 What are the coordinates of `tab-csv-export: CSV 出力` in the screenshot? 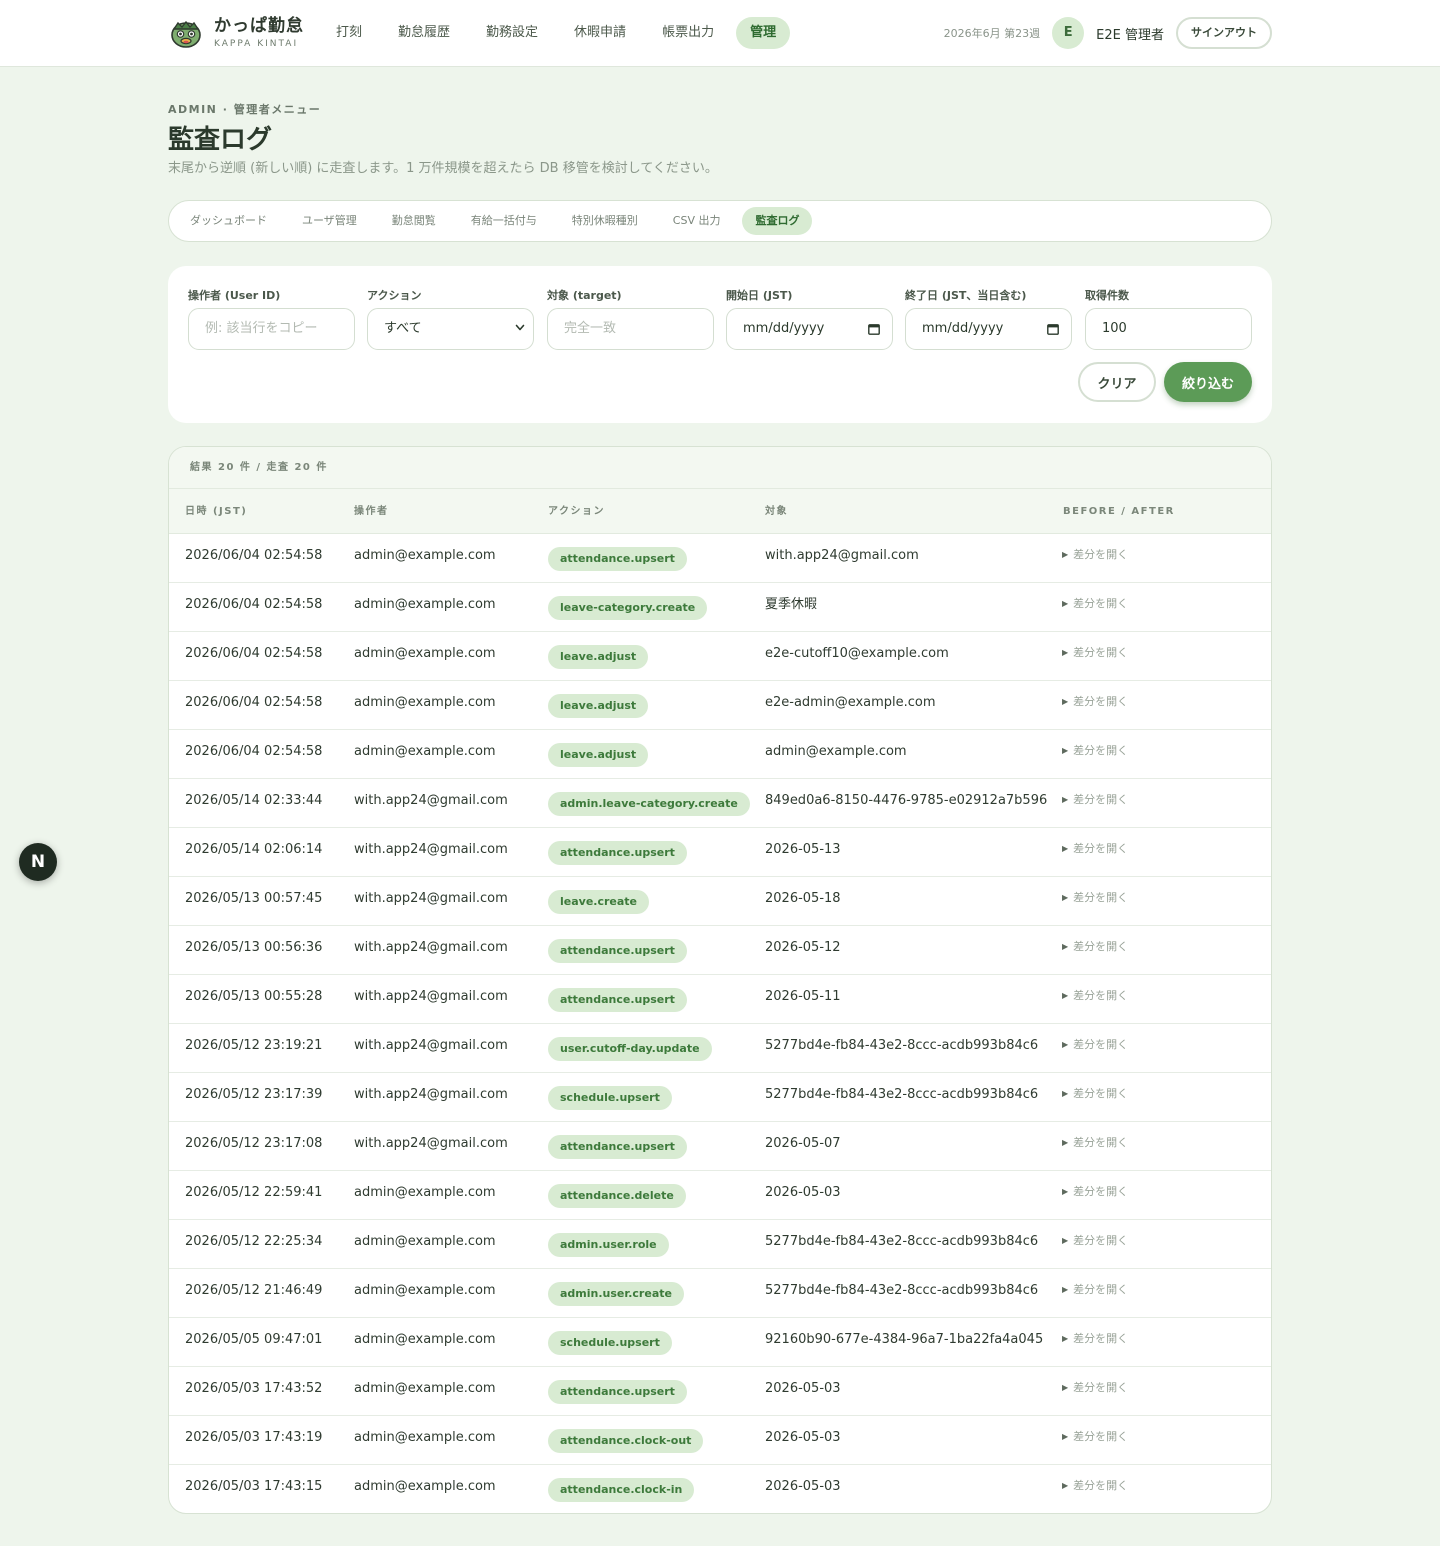 It's located at (697, 221).